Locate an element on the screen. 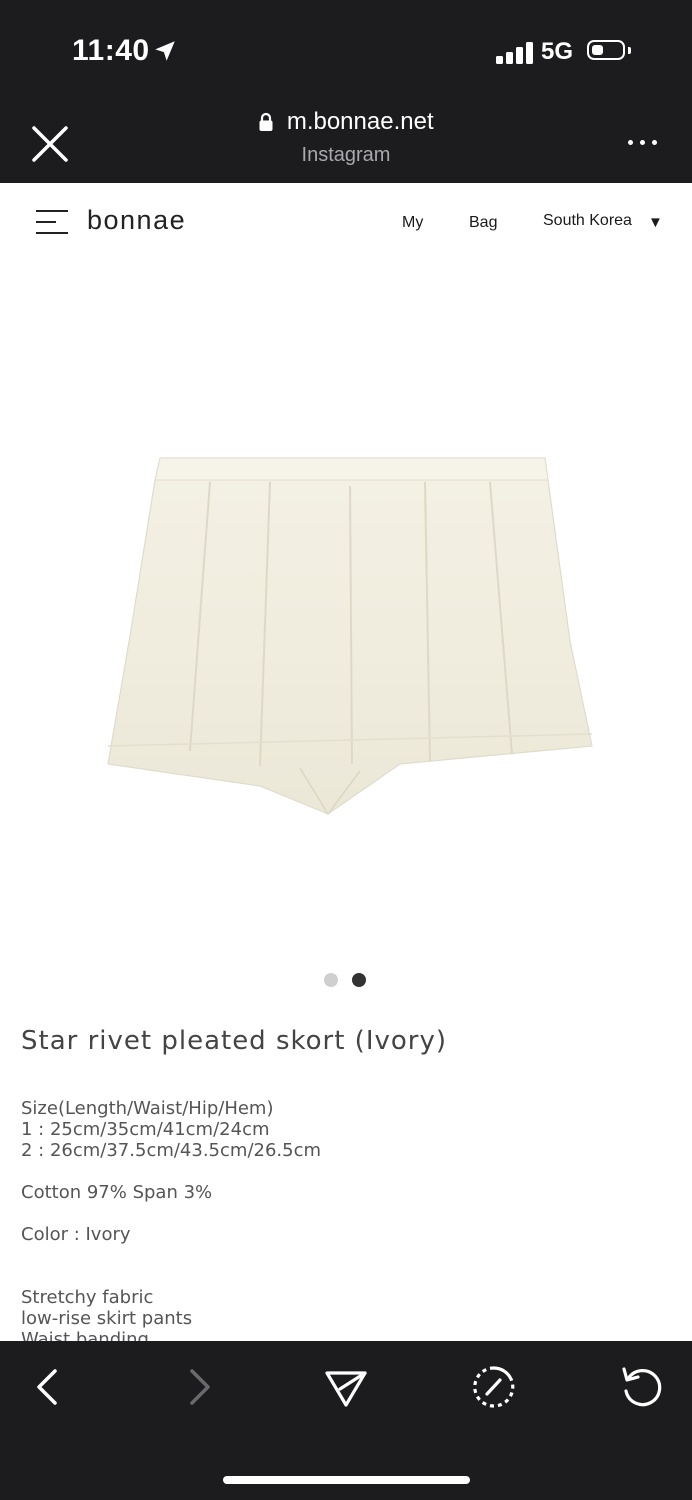  lock-icon is located at coordinates (266, 121).